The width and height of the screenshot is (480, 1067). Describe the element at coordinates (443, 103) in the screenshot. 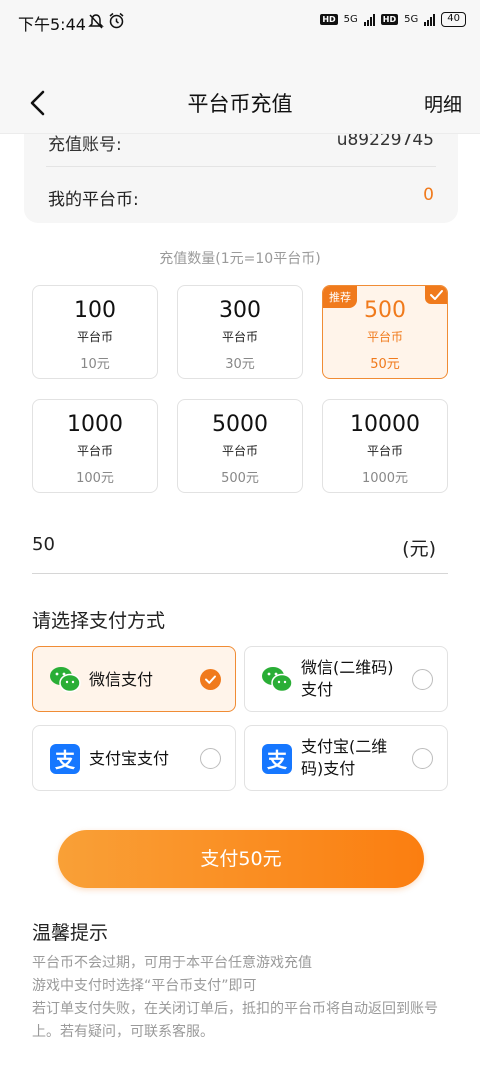

I see `detail-button: 明细` at that location.